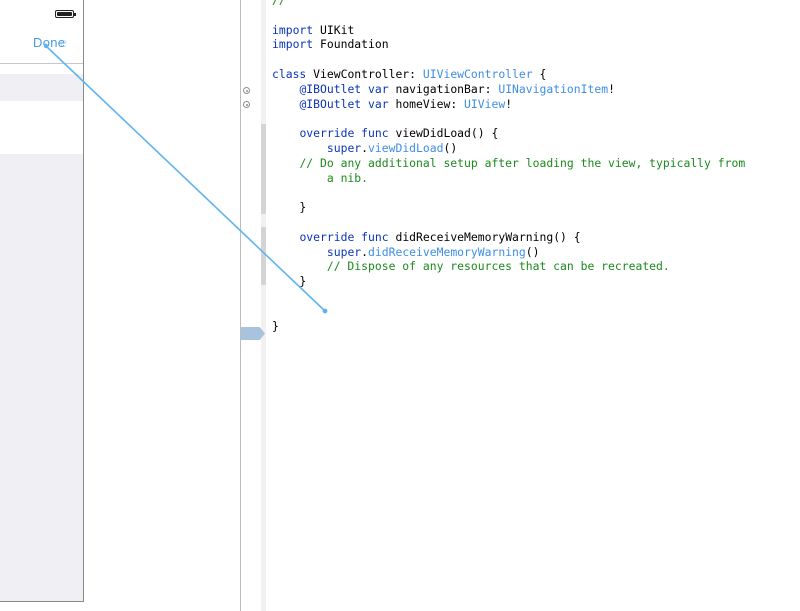 Image resolution: width=800 pixels, height=611 pixels. What do you see at coordinates (75, 14) in the screenshot?
I see `battery-nub` at bounding box center [75, 14].